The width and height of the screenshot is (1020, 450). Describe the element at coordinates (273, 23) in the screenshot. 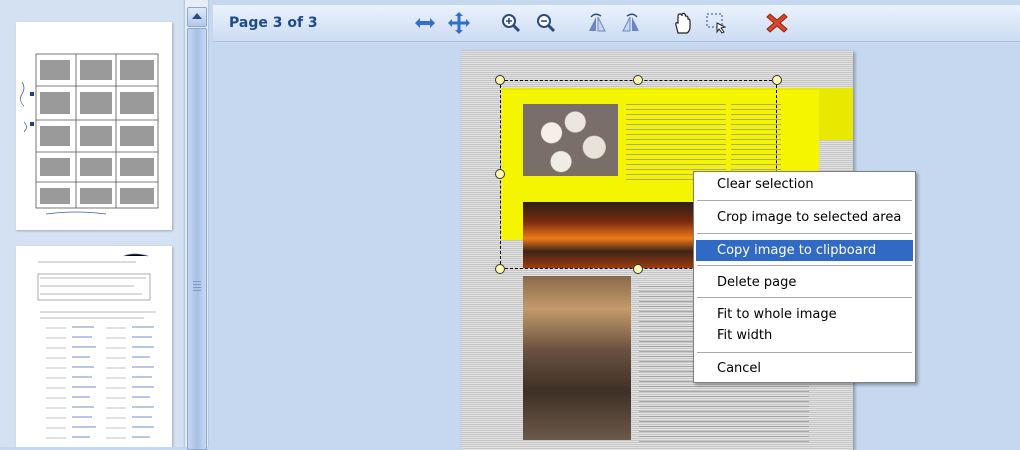

I see `page-indicator: Page 3 of 3` at that location.